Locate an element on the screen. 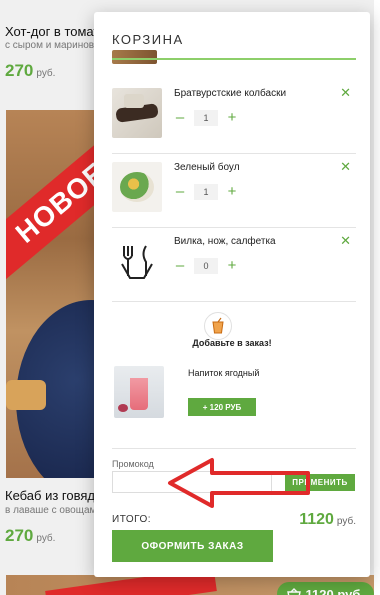 The image size is (380, 595). quantity-stepper: – 0 + is located at coordinates (206, 266).